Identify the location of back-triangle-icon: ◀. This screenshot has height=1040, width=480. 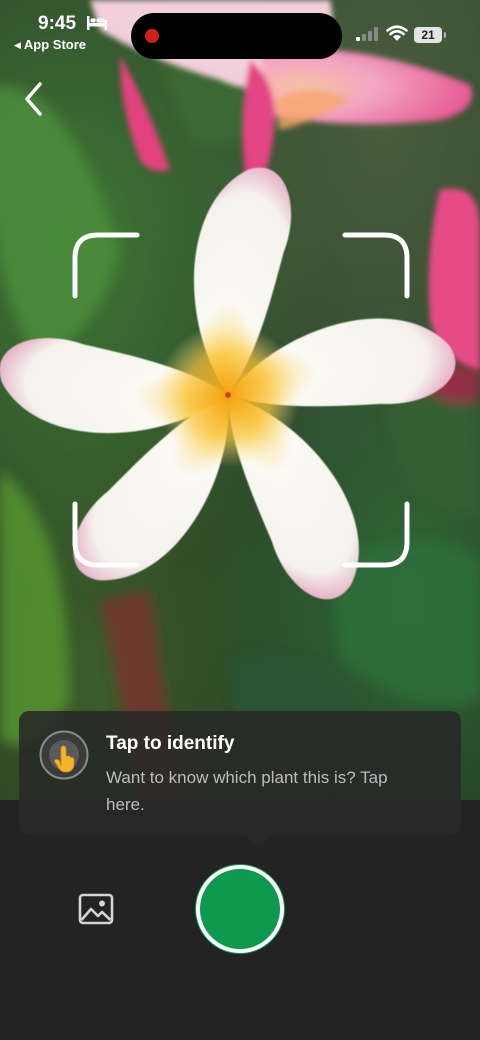
(17, 45).